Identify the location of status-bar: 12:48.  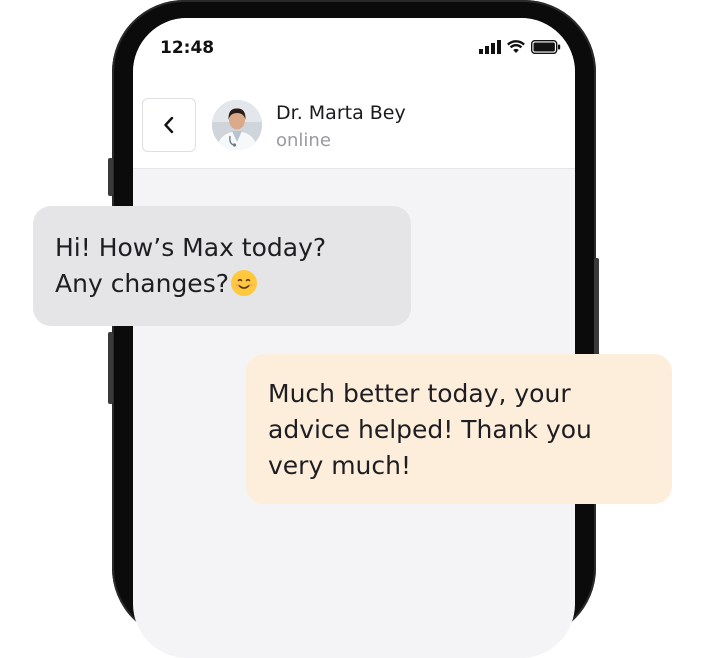
(354, 49).